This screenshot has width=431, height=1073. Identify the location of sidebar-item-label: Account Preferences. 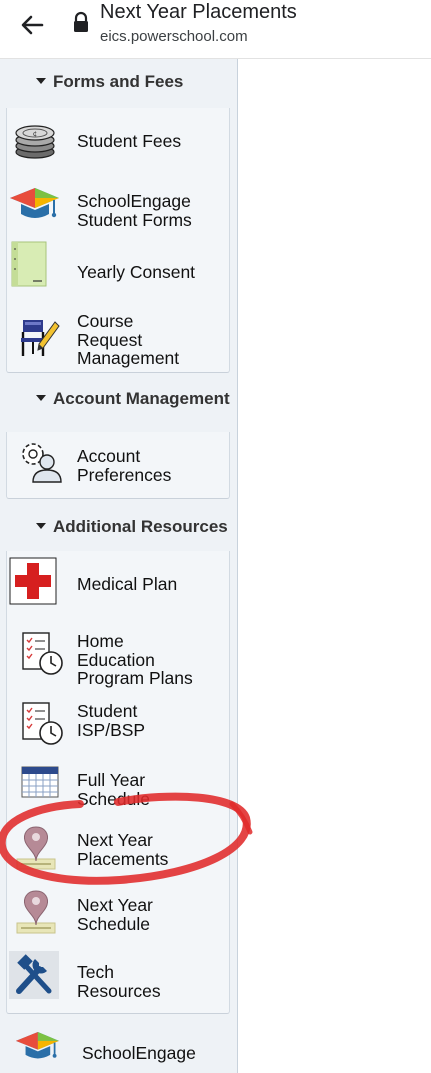
(124, 465).